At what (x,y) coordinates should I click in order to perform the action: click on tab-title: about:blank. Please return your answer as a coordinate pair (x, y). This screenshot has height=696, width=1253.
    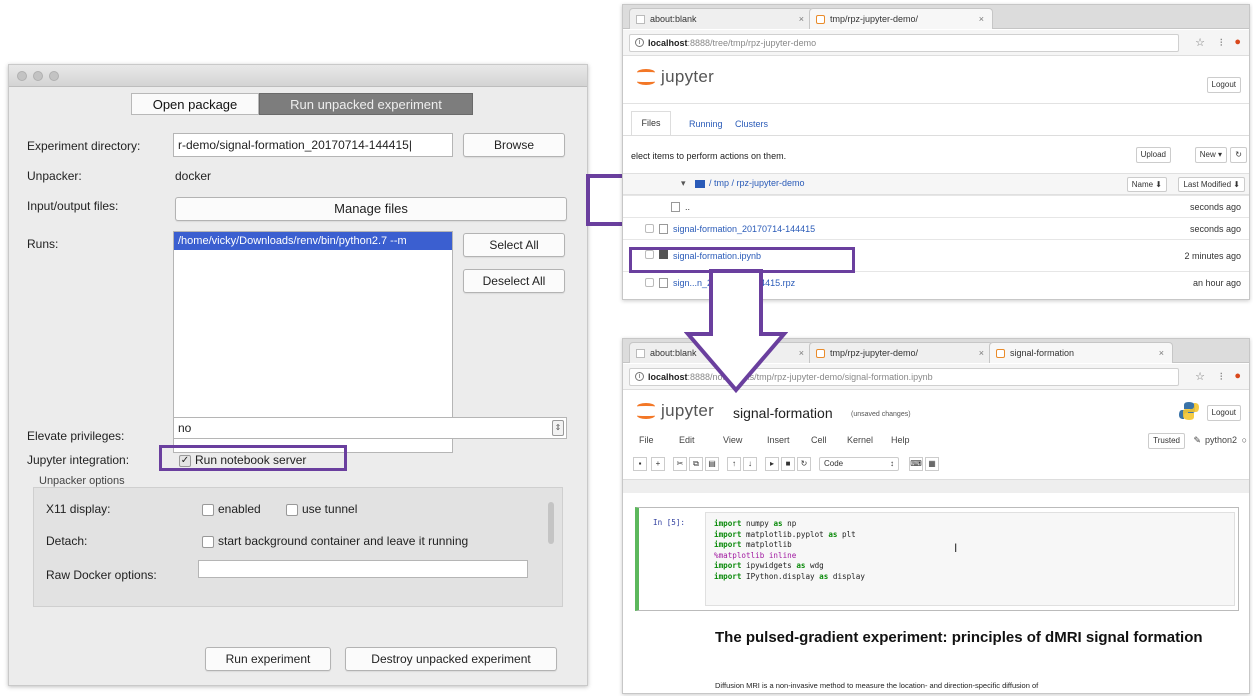
    Looking at the image, I should click on (673, 19).